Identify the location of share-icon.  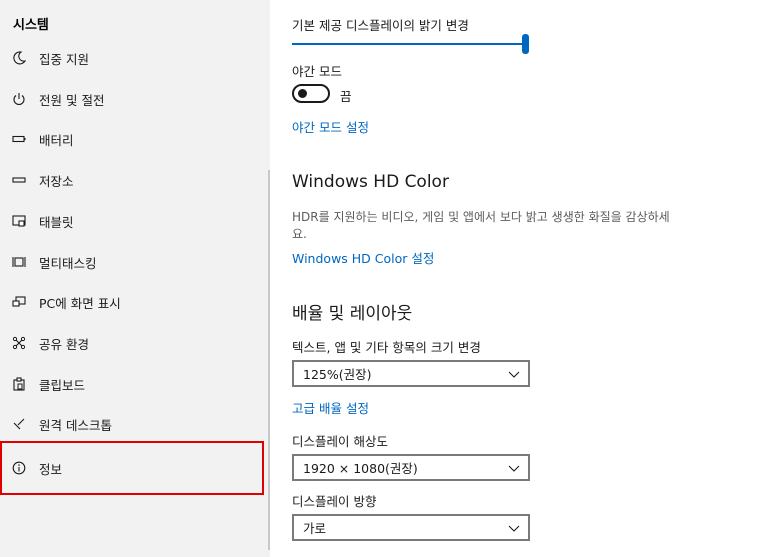
(19, 343).